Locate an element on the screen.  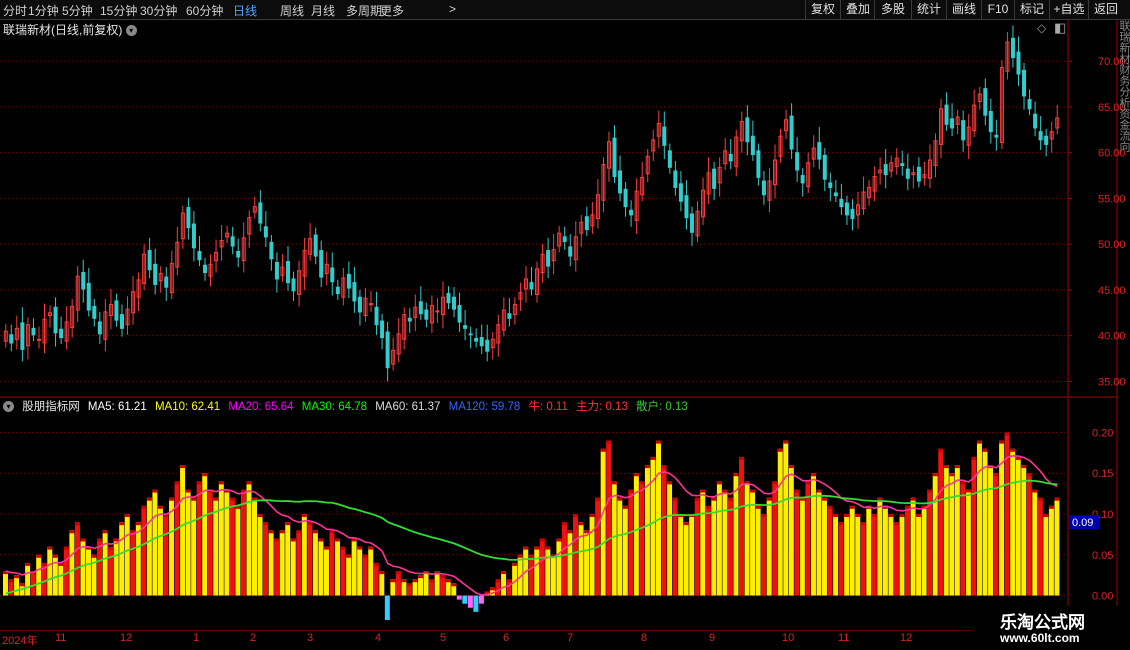
period-tab-6: 日线 is located at coordinates (245, 10).